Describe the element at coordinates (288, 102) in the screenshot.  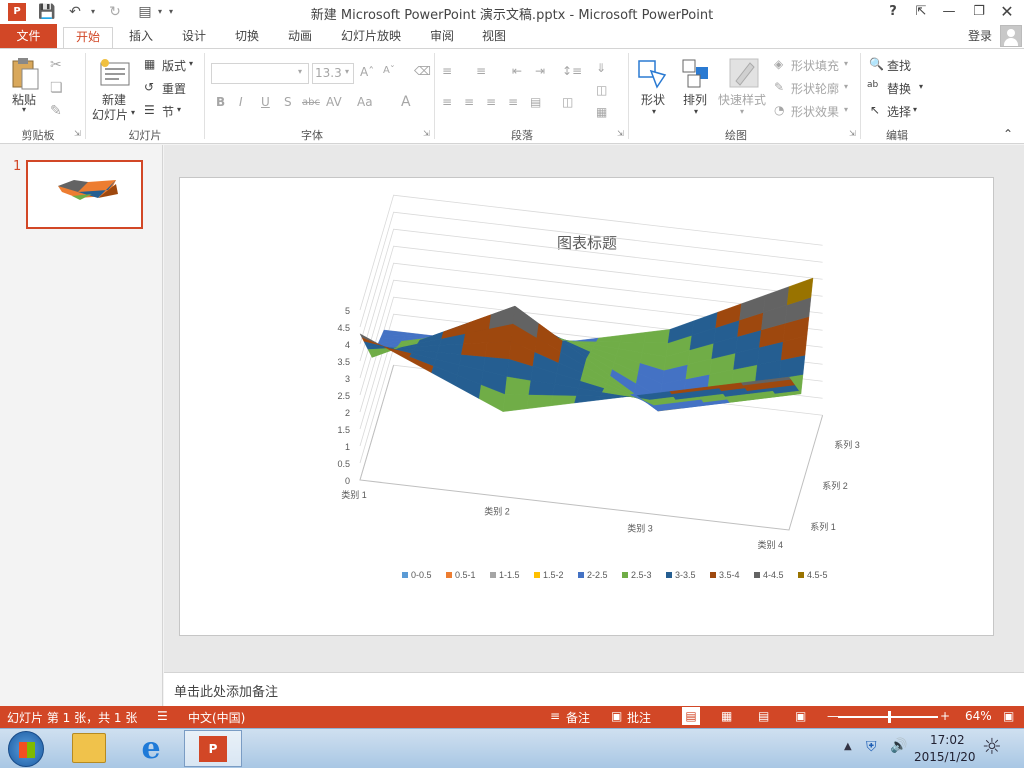
I see `text-shadow-button: S` at that location.